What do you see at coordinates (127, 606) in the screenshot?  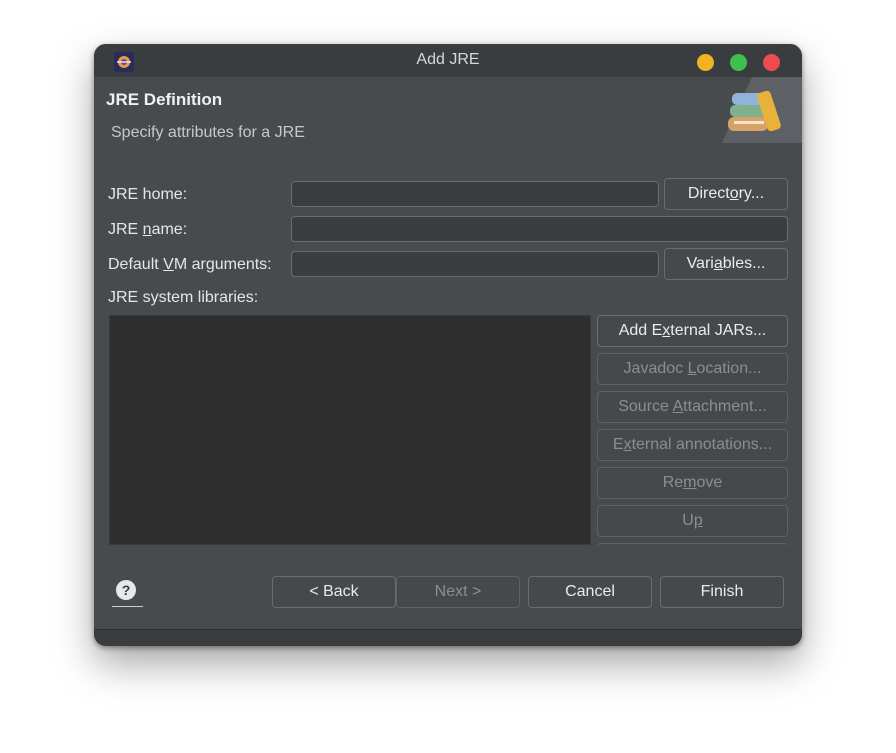 I see `help-underline` at bounding box center [127, 606].